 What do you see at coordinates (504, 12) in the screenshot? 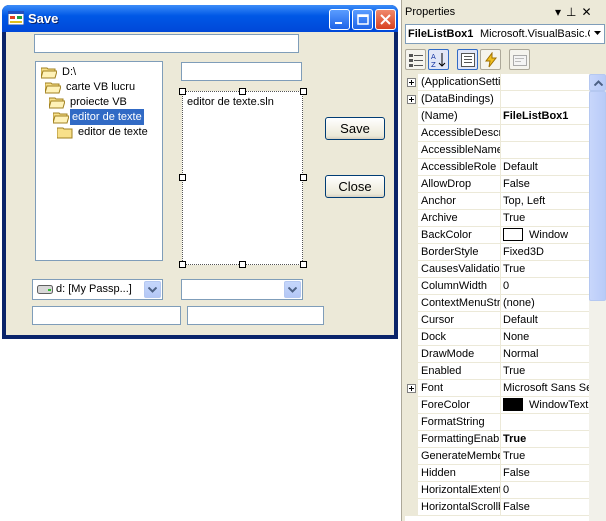
I see `properties-header: Properties ▾⊥✕` at bounding box center [504, 12].